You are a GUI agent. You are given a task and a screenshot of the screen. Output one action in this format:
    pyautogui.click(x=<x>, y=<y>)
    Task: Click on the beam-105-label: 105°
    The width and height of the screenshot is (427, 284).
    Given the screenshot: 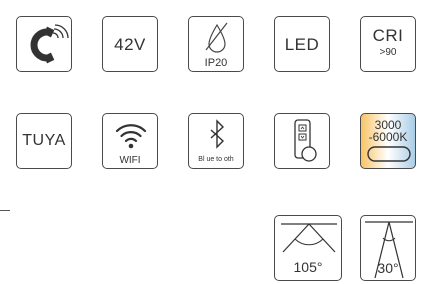 What is the action you would take?
    pyautogui.click(x=308, y=267)
    